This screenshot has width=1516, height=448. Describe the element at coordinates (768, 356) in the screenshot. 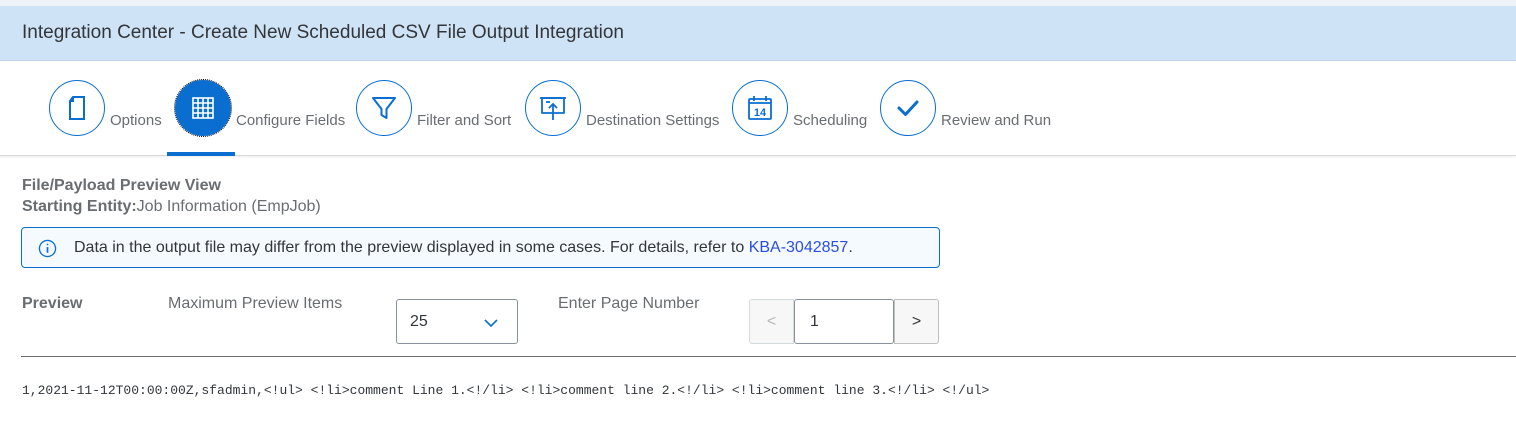

I see `divider` at that location.